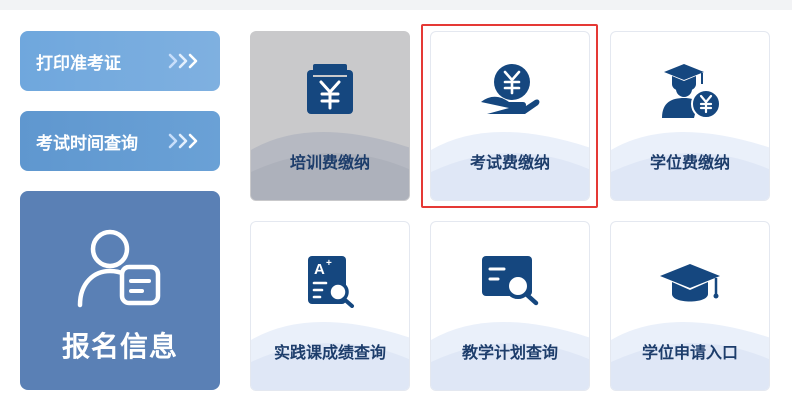  I want to click on exam-time-query-label: 考试时间查询, so click(87, 143).